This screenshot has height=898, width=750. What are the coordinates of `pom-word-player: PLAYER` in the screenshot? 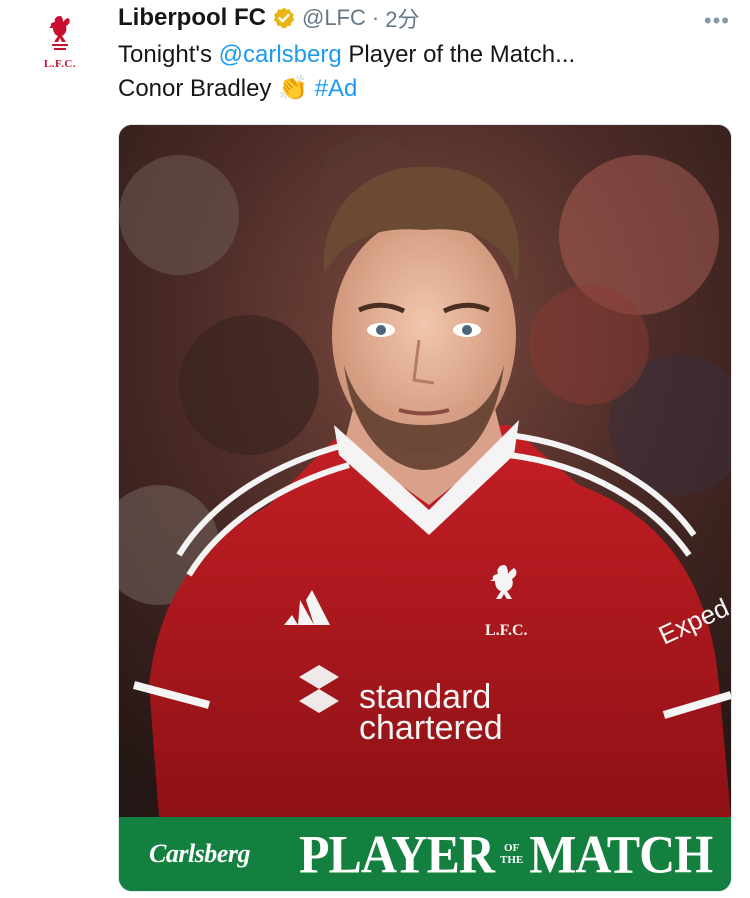 It's located at (397, 854).